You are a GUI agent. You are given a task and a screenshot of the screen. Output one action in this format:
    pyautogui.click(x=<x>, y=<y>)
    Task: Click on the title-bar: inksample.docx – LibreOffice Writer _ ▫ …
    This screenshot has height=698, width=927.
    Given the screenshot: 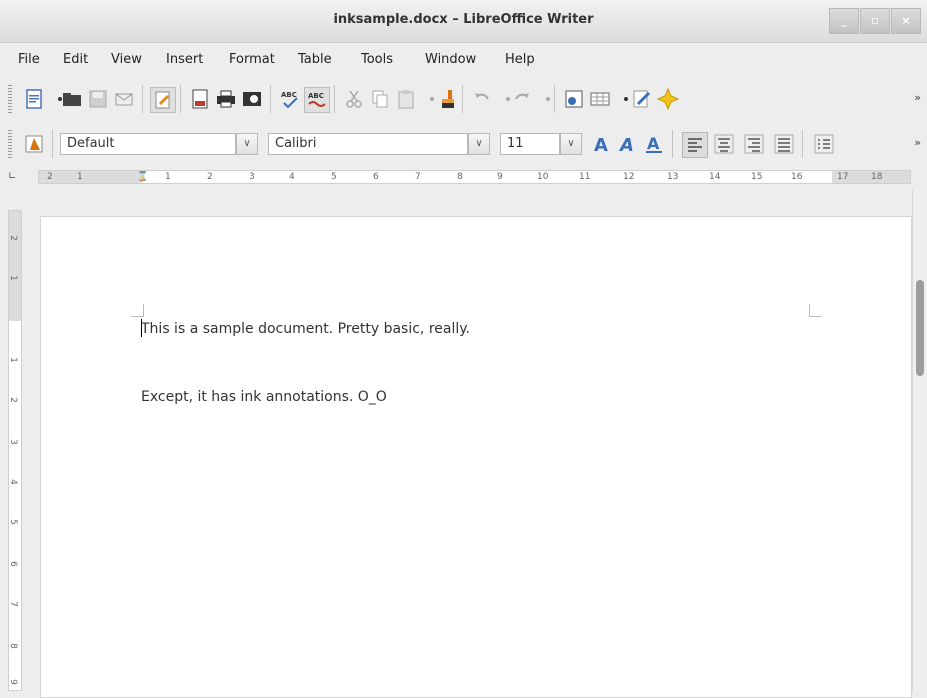 What is the action you would take?
    pyautogui.click(x=463, y=21)
    